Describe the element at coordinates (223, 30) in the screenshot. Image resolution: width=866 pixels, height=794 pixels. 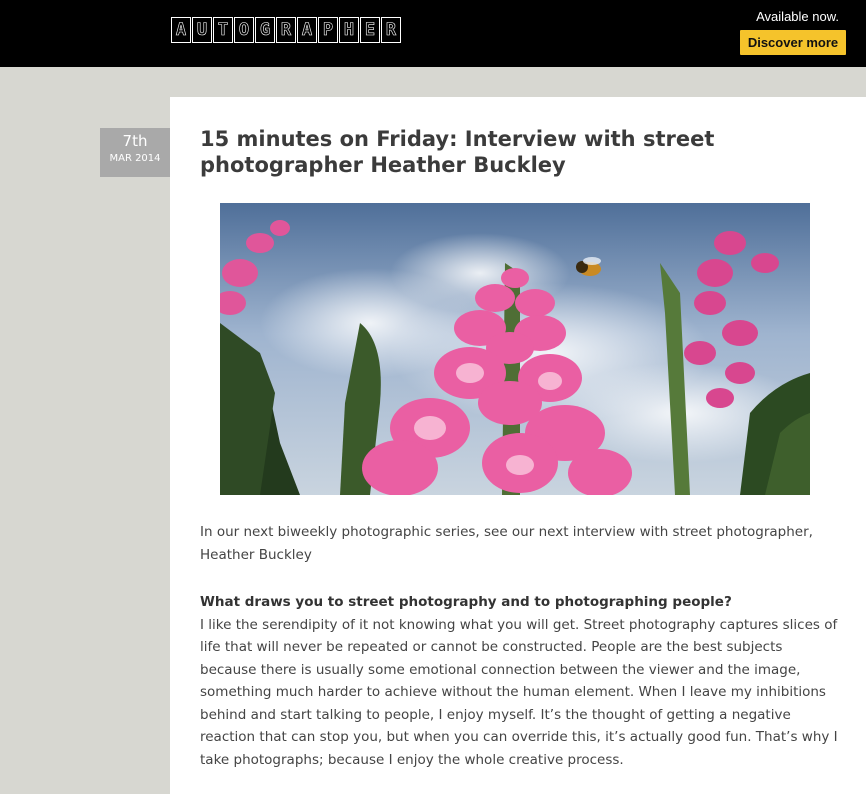
I see `logo-letter: T` at that location.